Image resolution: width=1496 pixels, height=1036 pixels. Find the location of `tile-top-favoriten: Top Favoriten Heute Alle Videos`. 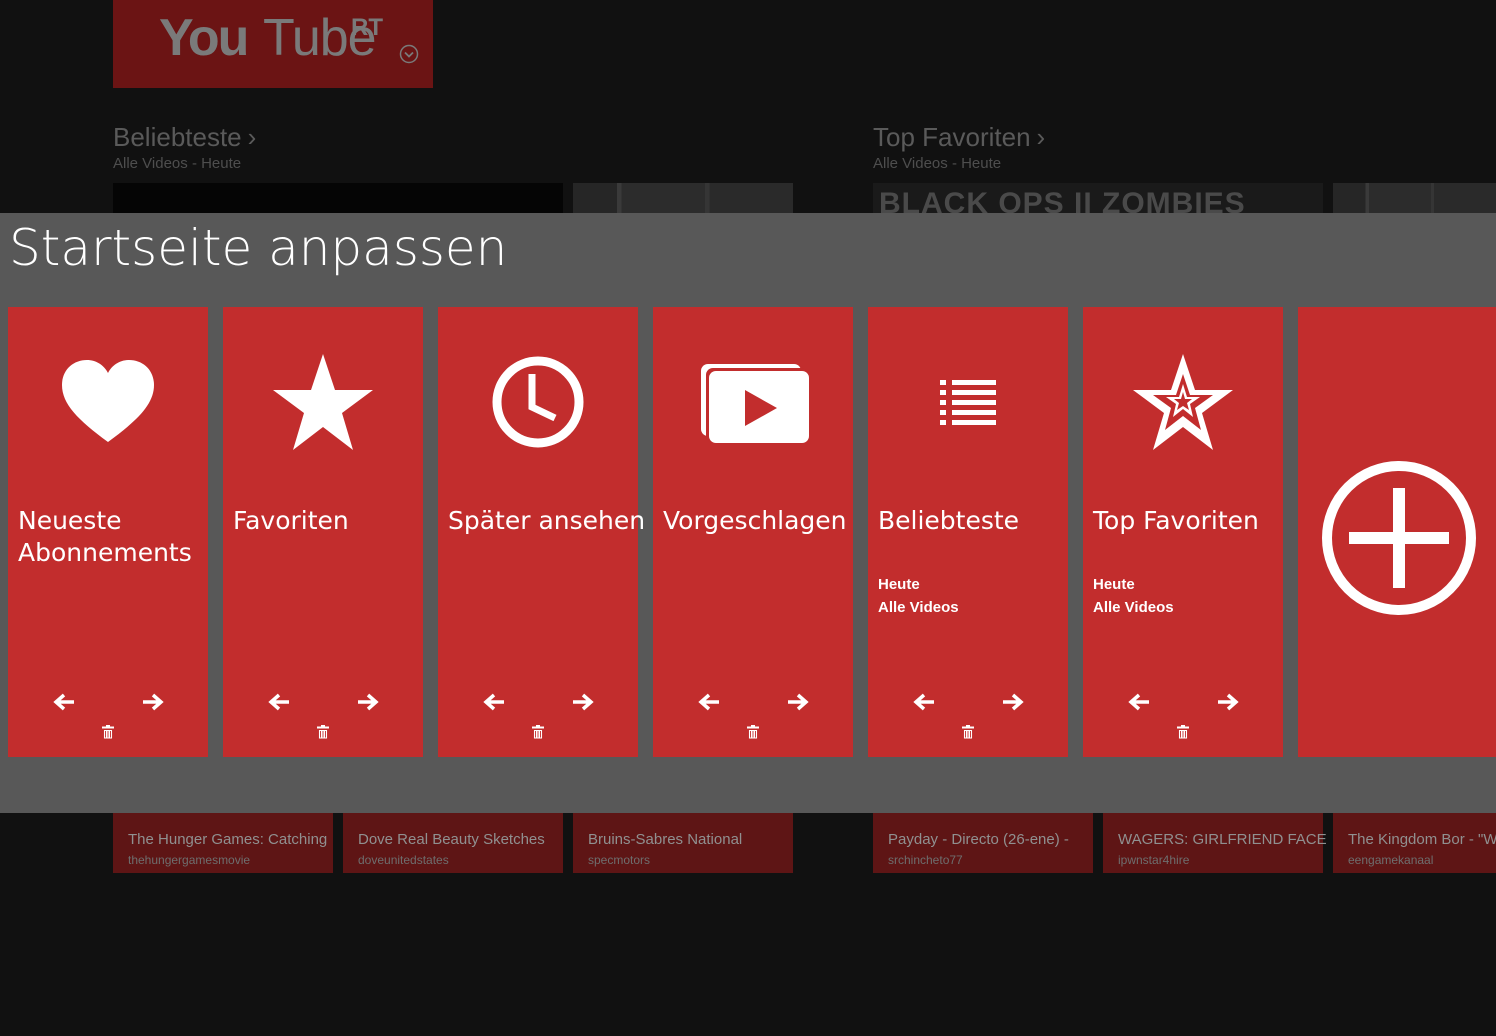

tile-top-favoriten: Top Favoriten Heute Alle Videos is located at coordinates (1183, 532).